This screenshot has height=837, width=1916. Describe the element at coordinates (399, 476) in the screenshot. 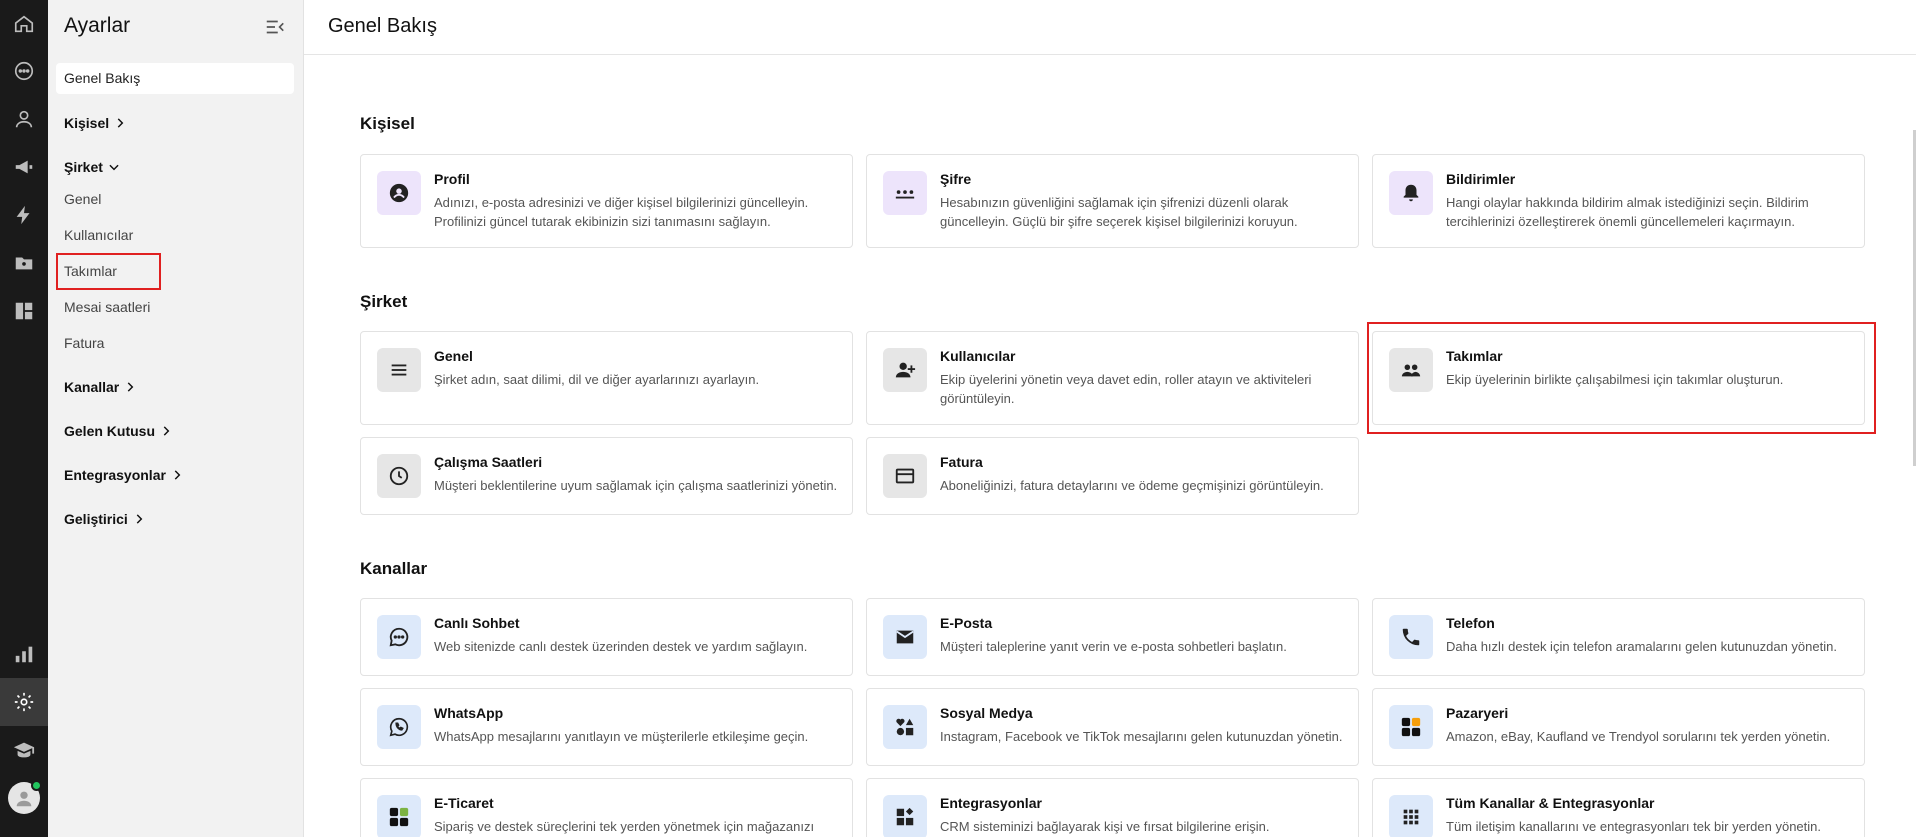

I see `clock-icon` at that location.